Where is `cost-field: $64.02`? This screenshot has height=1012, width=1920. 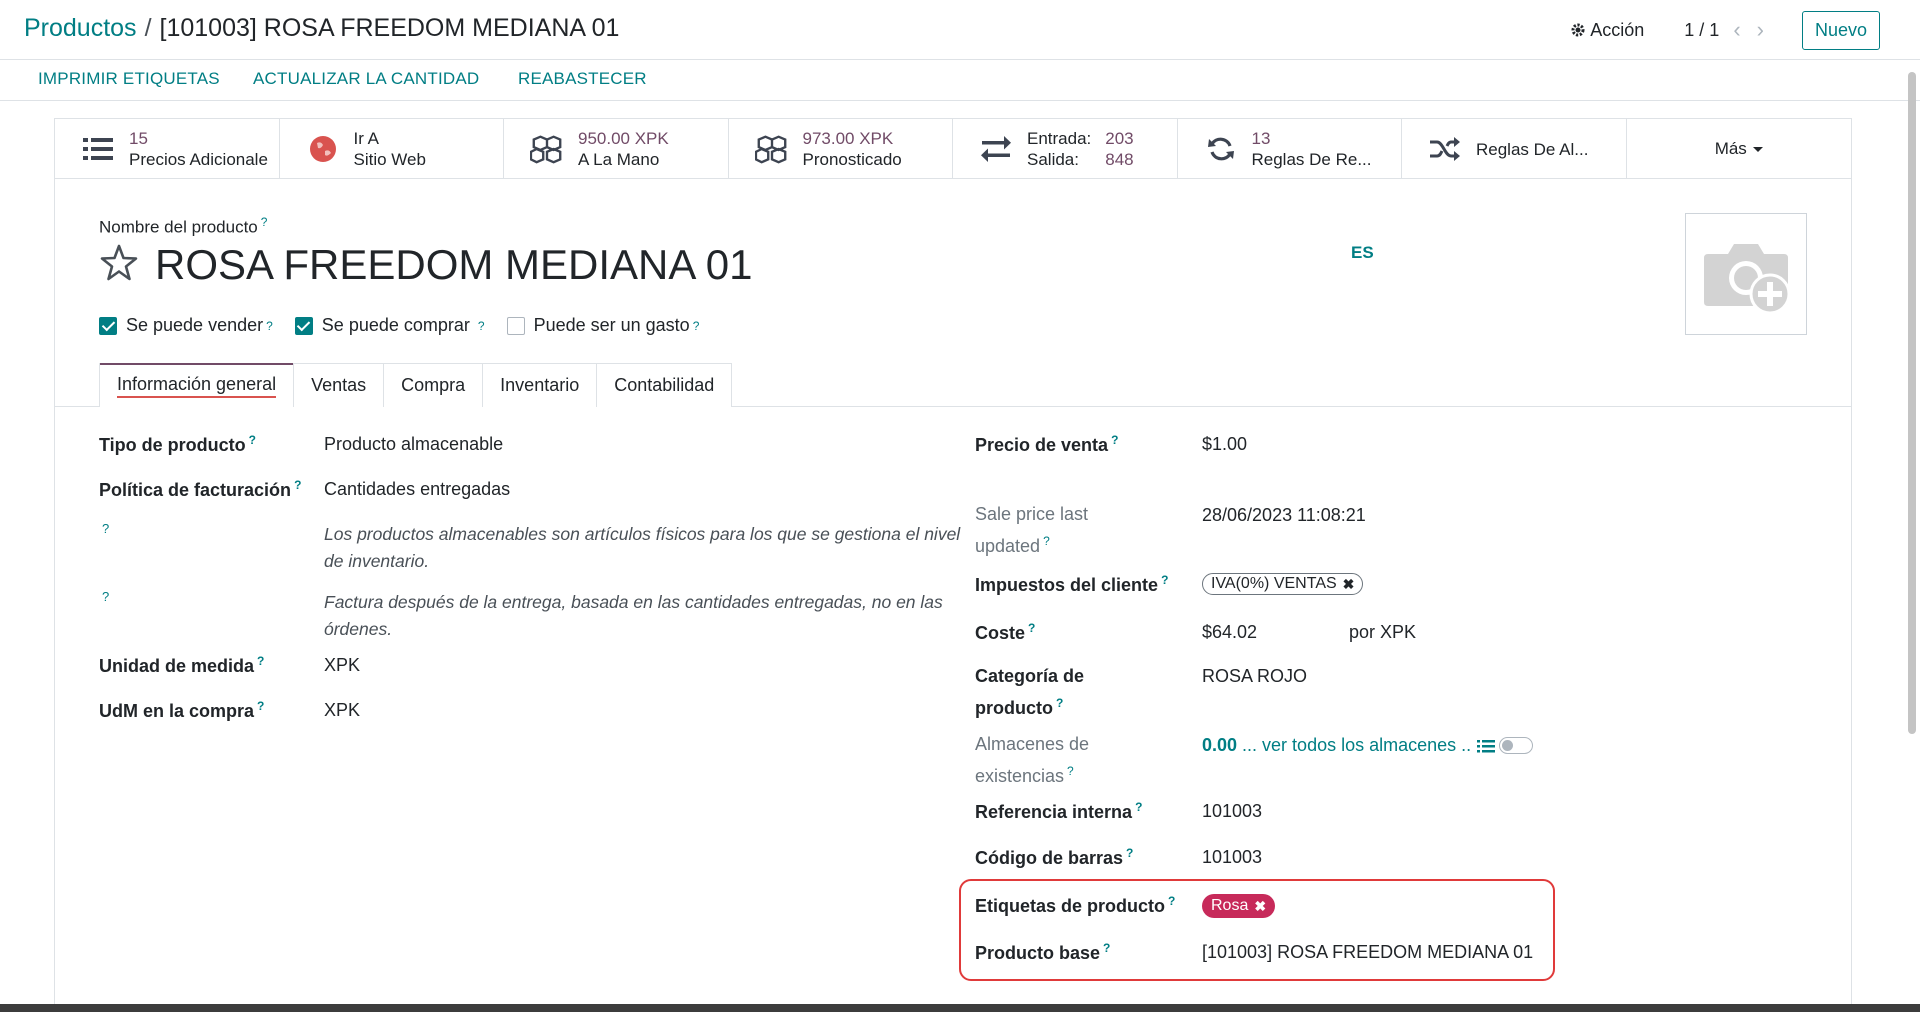 cost-field: $64.02 is located at coordinates (1229, 632).